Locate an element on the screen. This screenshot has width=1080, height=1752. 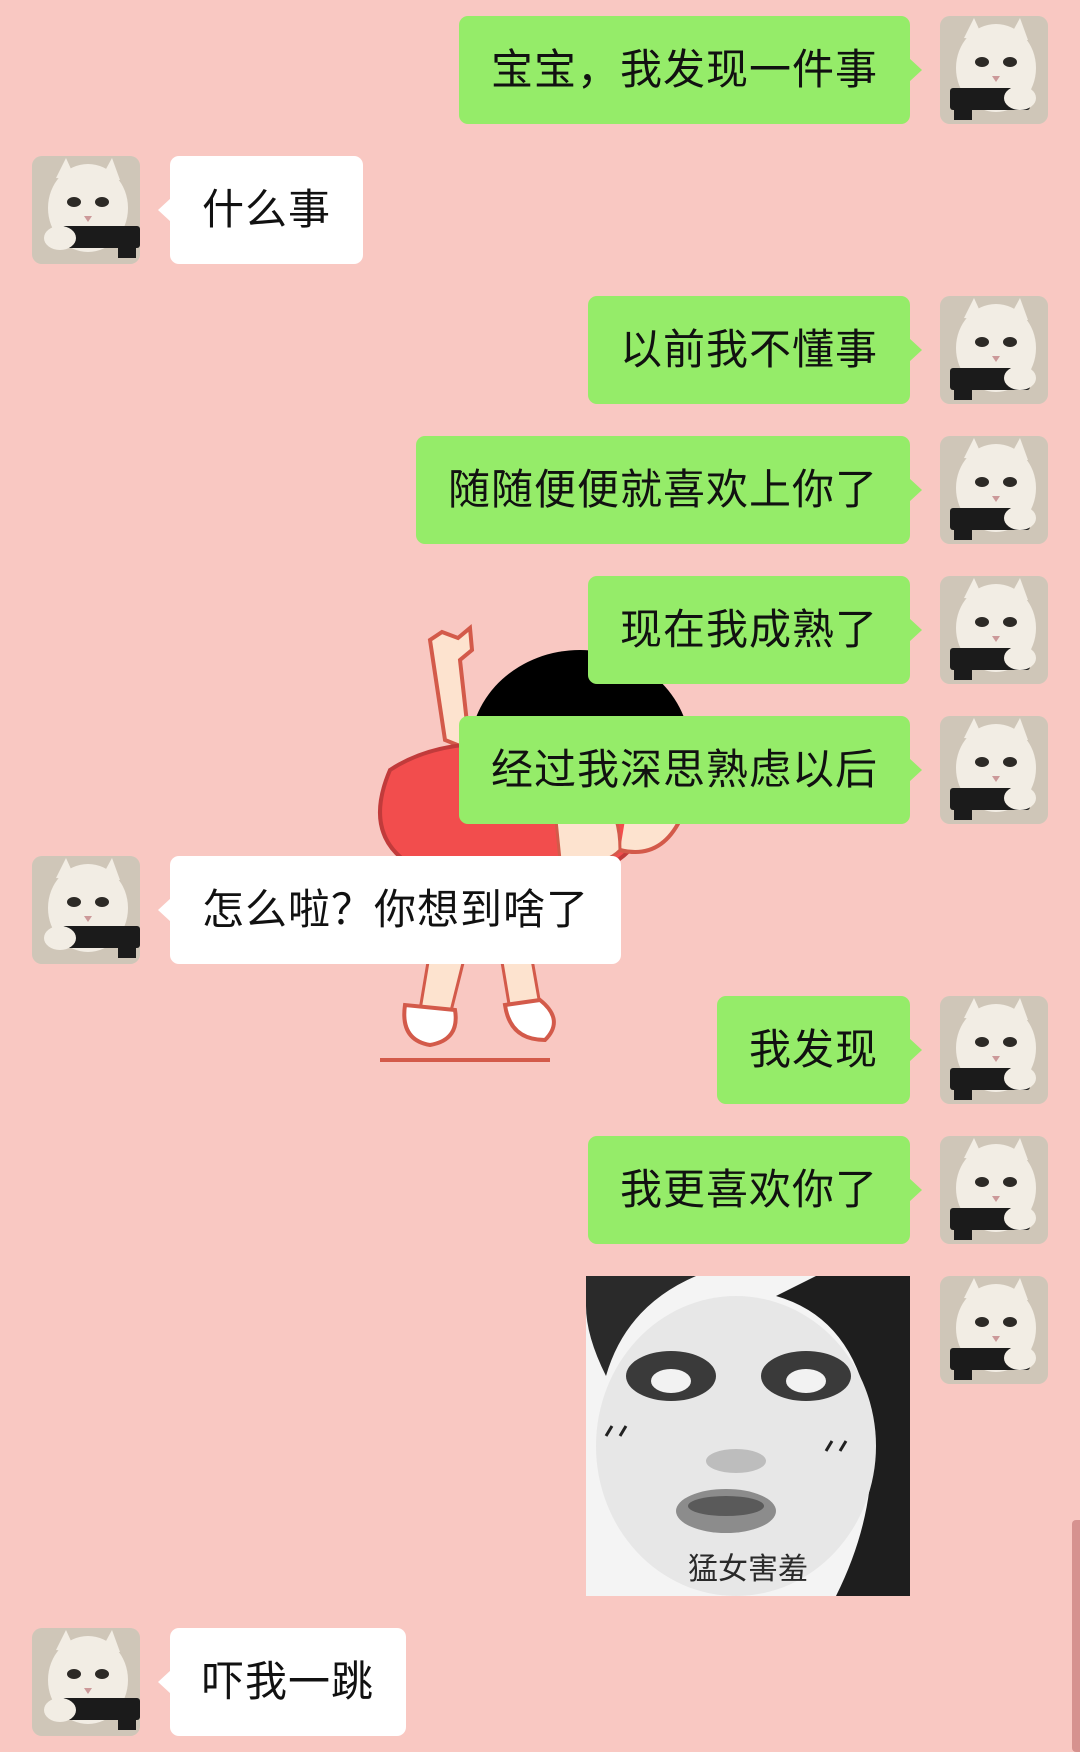
outgoing-message-bubble: 现在我成熟了 is located at coordinates (755, 630).